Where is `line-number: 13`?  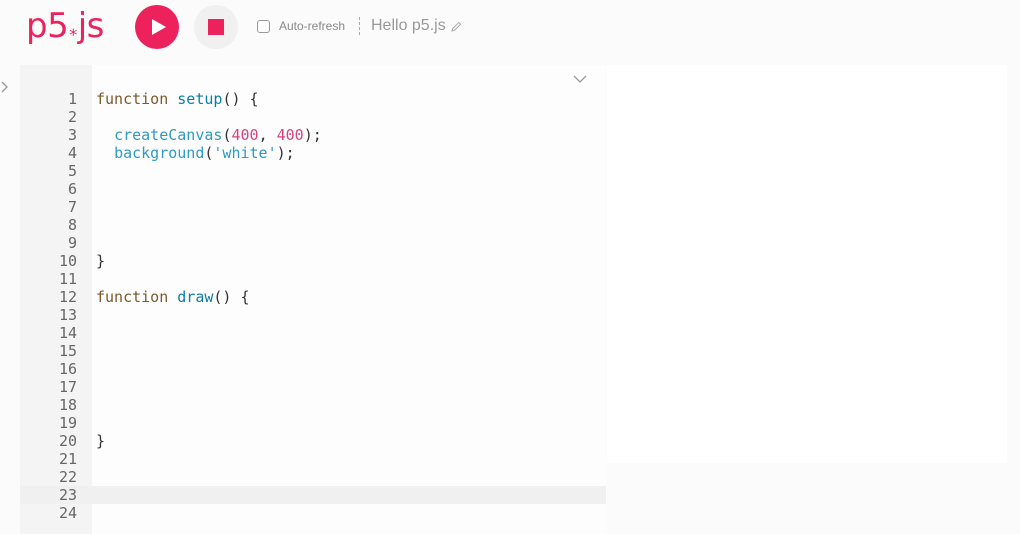
line-number: 13 is located at coordinates (67, 315).